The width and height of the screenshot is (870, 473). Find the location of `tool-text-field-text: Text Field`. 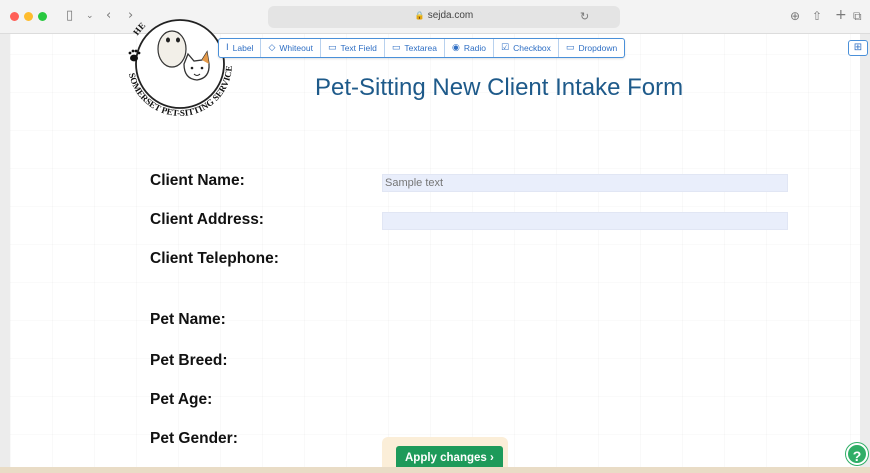

tool-text-field-text: Text Field is located at coordinates (358, 48).